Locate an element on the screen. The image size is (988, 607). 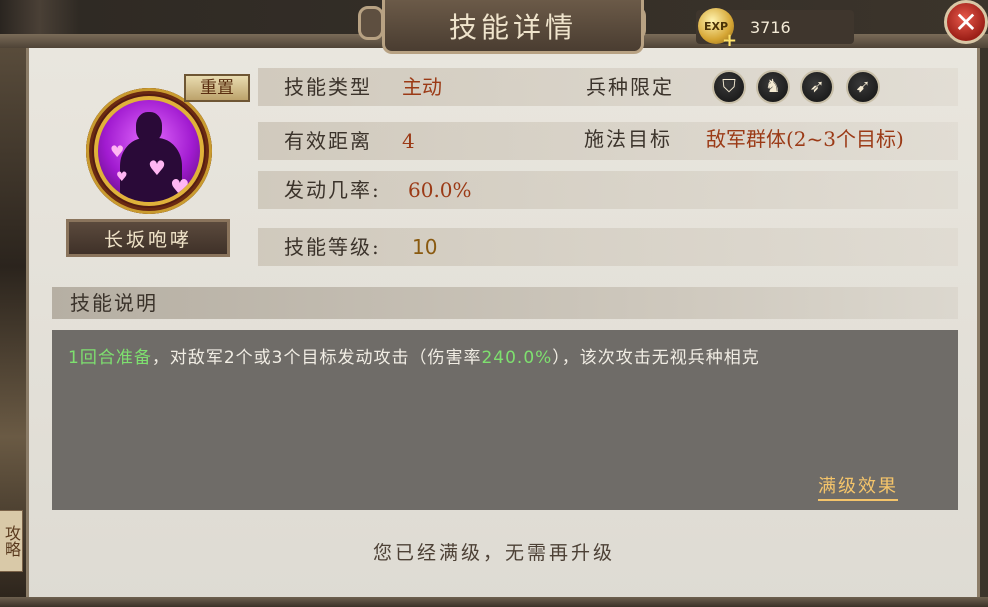
damage-rate-text: 240.0% is located at coordinates (517, 358).